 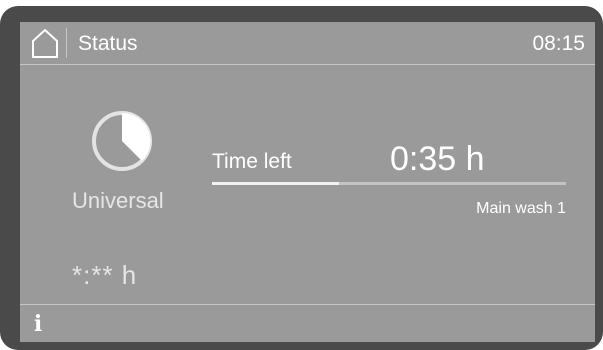 What do you see at coordinates (389, 183) in the screenshot?
I see `progress-bar` at bounding box center [389, 183].